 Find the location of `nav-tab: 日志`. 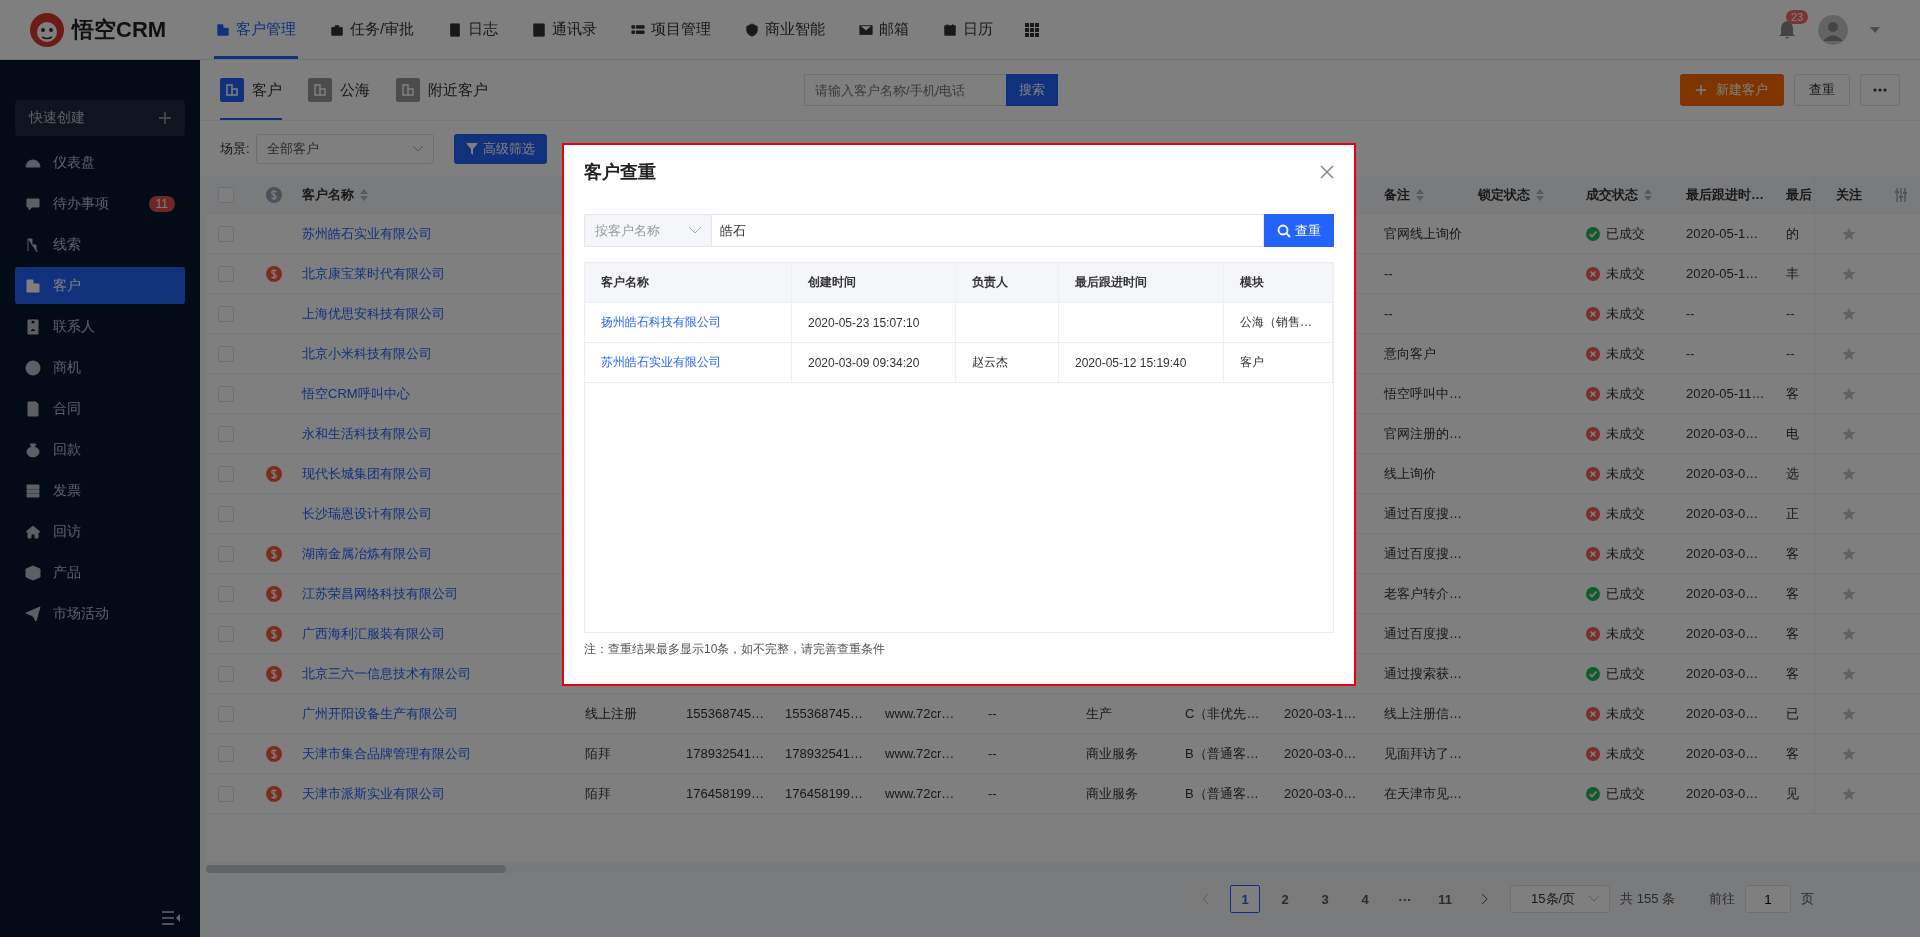

nav-tab: 日志 is located at coordinates (473, 29).